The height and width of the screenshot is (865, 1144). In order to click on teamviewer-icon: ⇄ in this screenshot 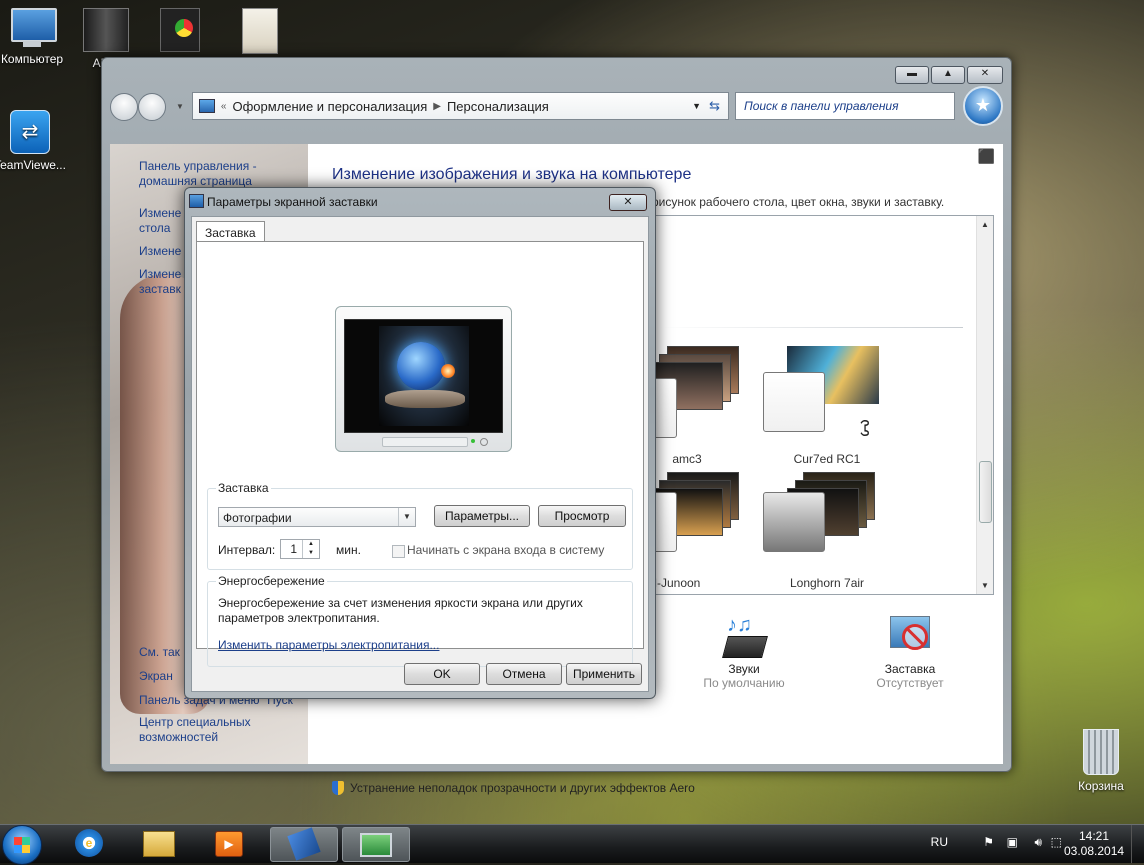, I will do `click(30, 132)`.